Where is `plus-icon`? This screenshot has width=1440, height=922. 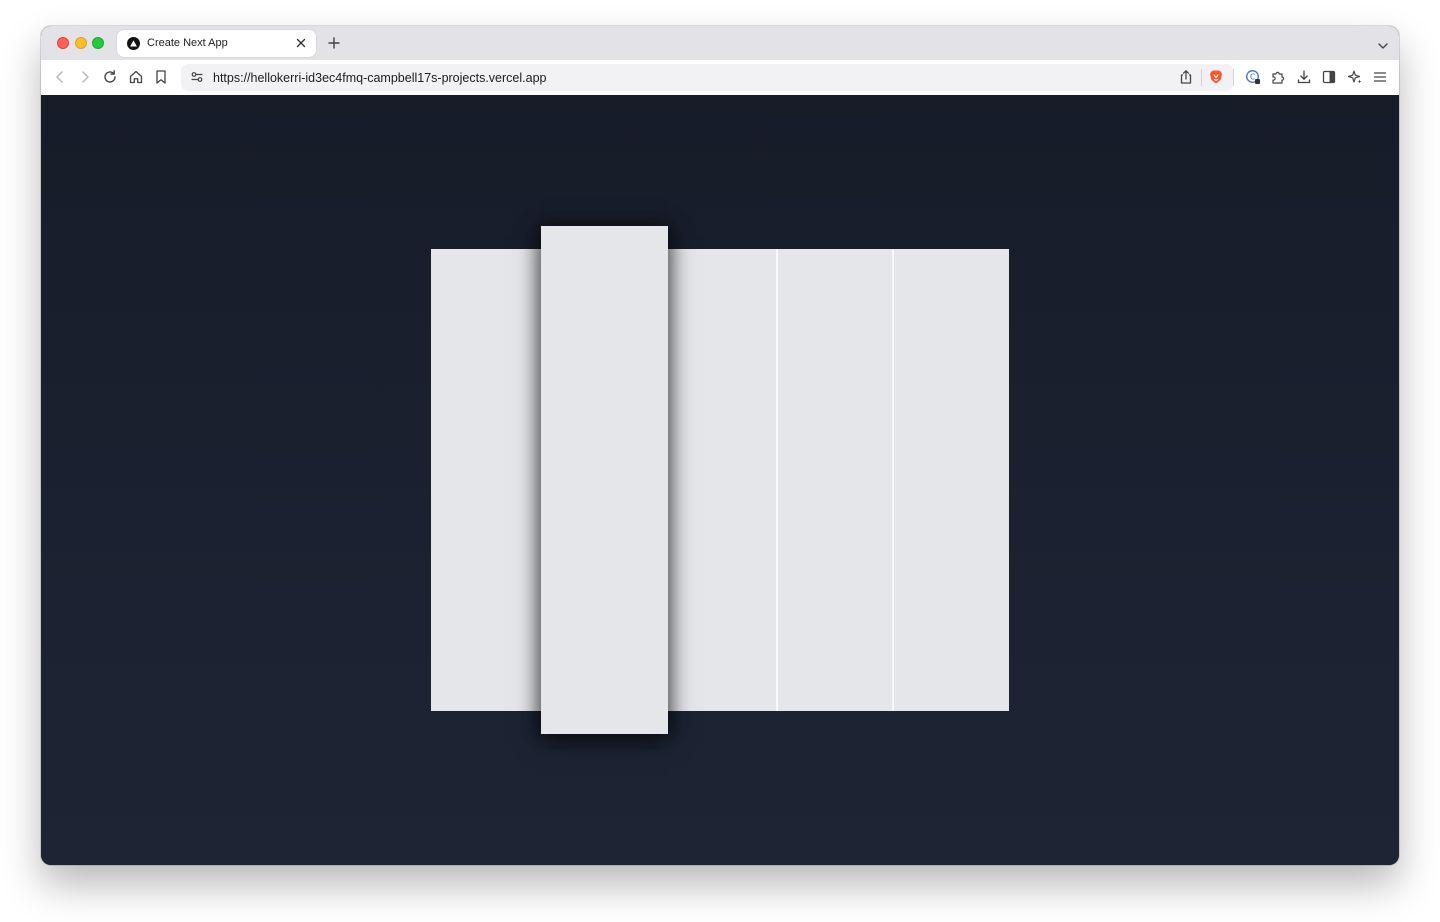
plus-icon is located at coordinates (334, 42).